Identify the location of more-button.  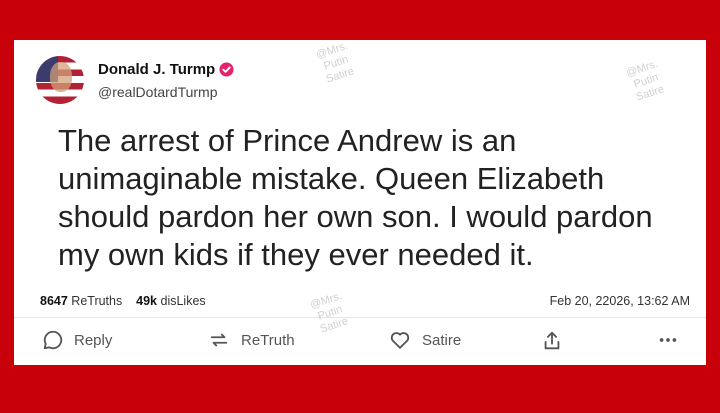
(673, 340).